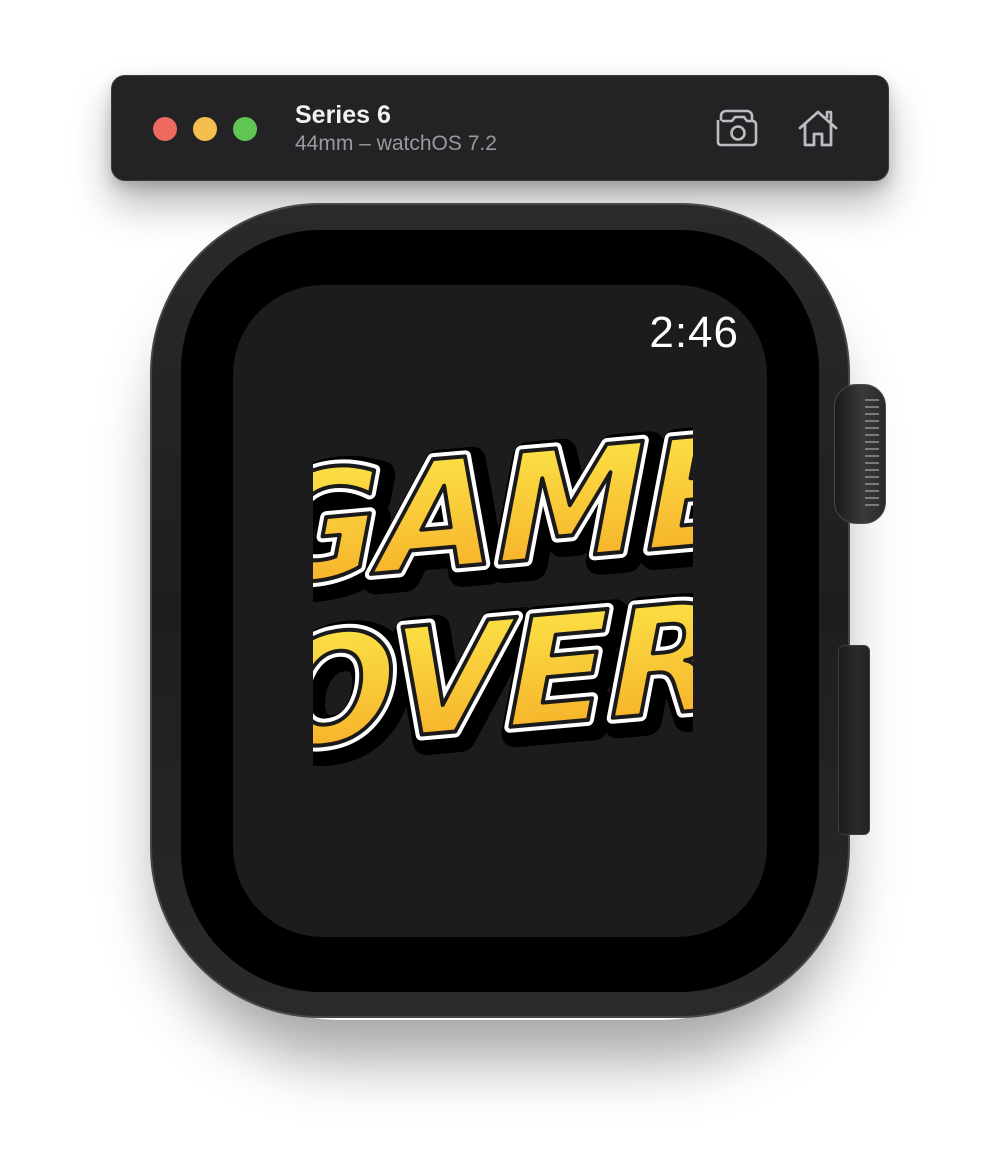 This screenshot has width=1000, height=1170. I want to click on side-button, so click(854, 740).